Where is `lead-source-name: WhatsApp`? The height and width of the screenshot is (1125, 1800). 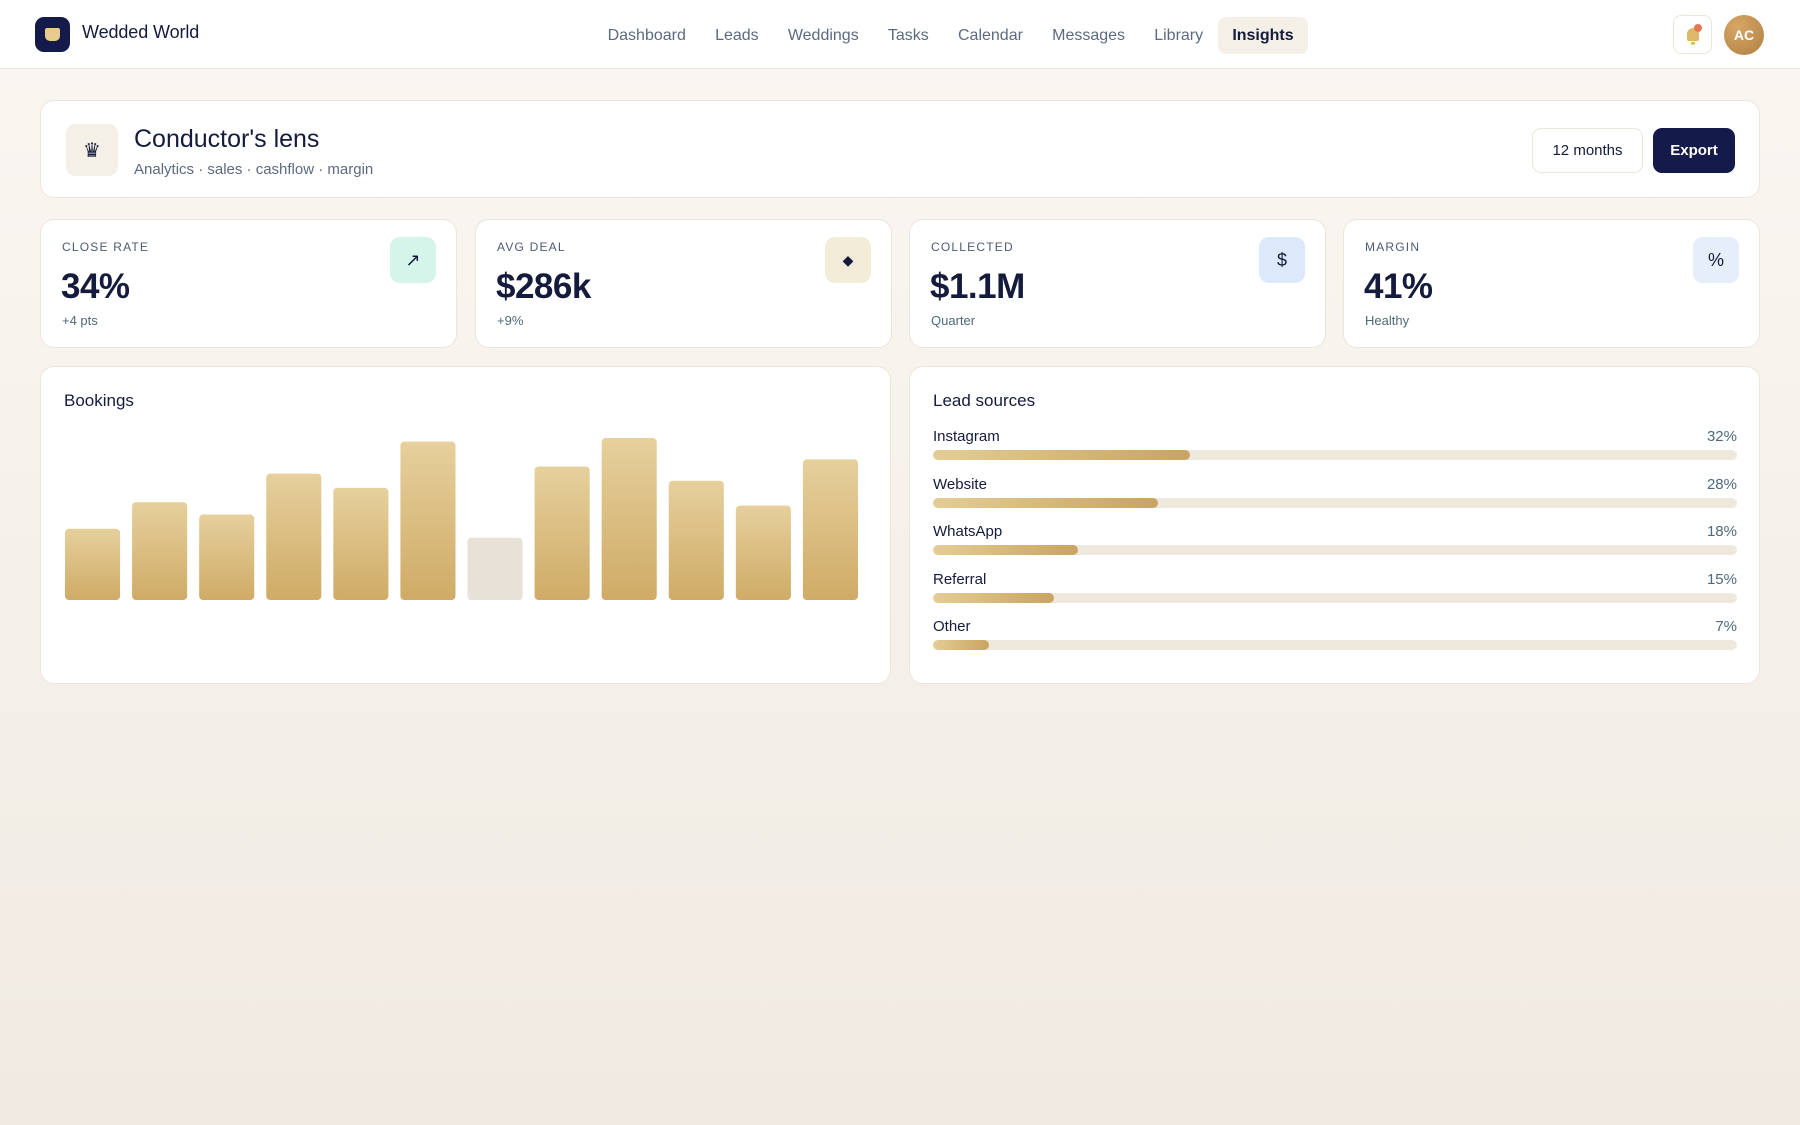
lead-source-name: WhatsApp is located at coordinates (968, 531).